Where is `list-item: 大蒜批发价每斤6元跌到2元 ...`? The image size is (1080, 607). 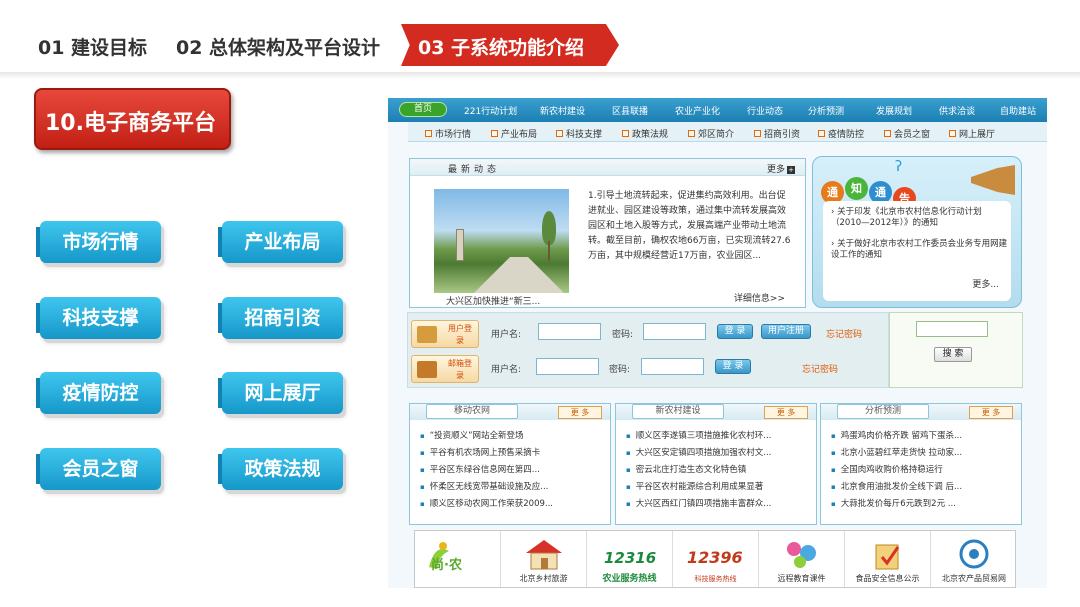
list-item: 大蒜批发价每斤6元跌到2元 ... is located at coordinates (896, 504).